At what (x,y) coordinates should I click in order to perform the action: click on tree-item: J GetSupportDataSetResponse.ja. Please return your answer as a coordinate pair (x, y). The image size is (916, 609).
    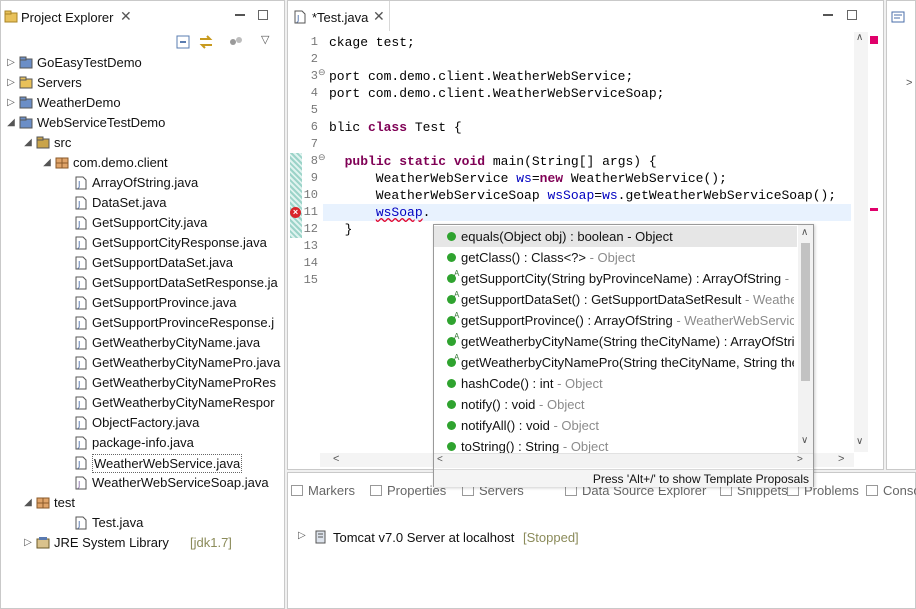
    Looking at the image, I should click on (143, 283).